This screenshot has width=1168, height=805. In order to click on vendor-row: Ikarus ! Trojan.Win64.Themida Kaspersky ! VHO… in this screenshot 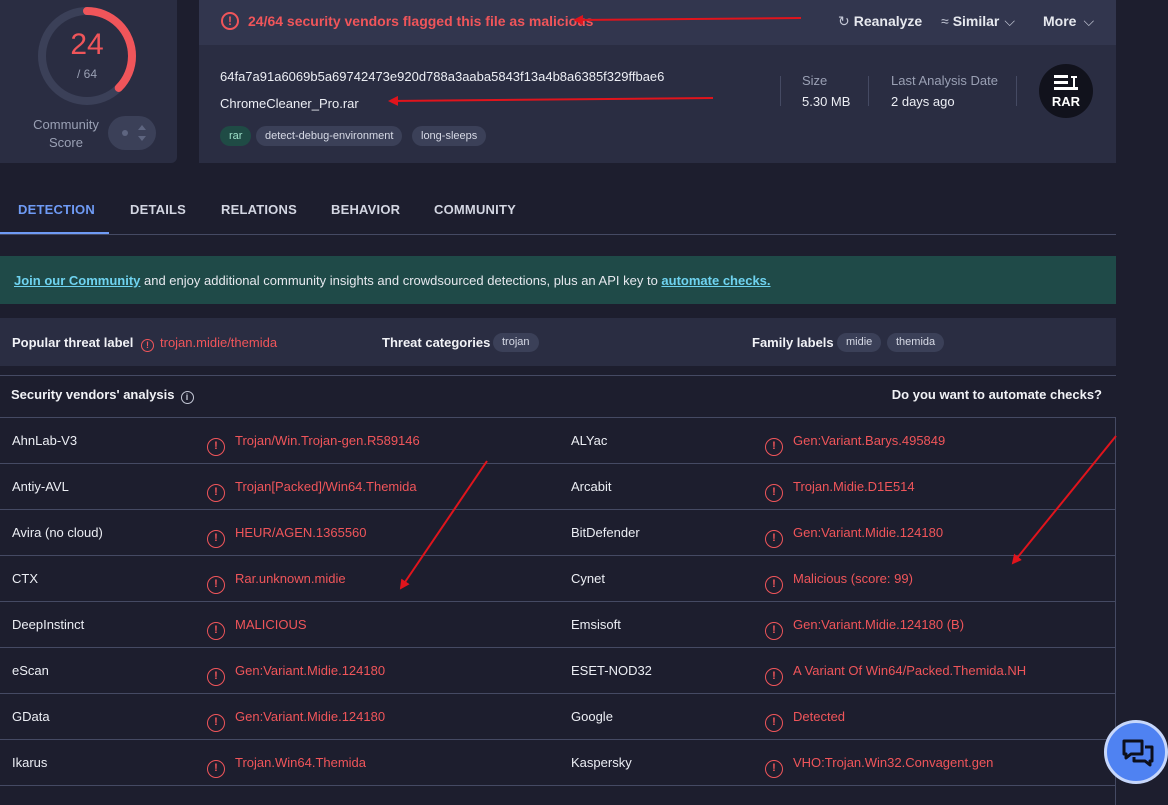, I will do `click(558, 763)`.